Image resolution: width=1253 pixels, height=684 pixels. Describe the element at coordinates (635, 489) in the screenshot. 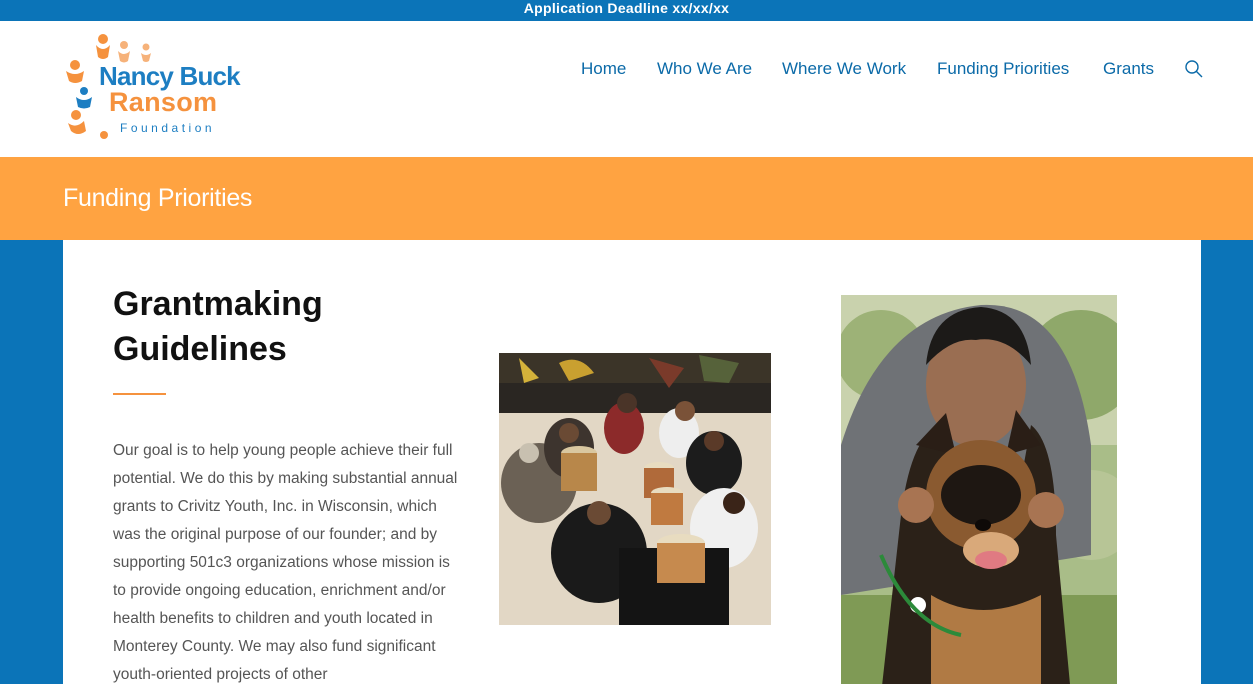

I see `drum-circle-photo` at that location.